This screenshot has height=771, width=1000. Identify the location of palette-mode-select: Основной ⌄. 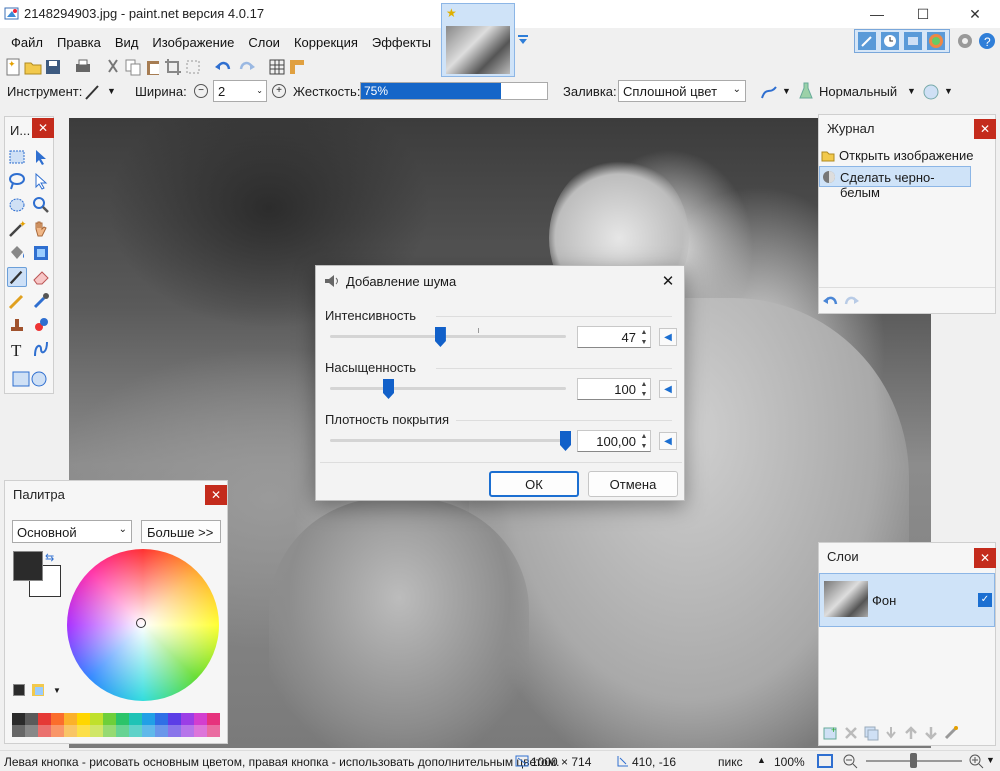
(72, 531).